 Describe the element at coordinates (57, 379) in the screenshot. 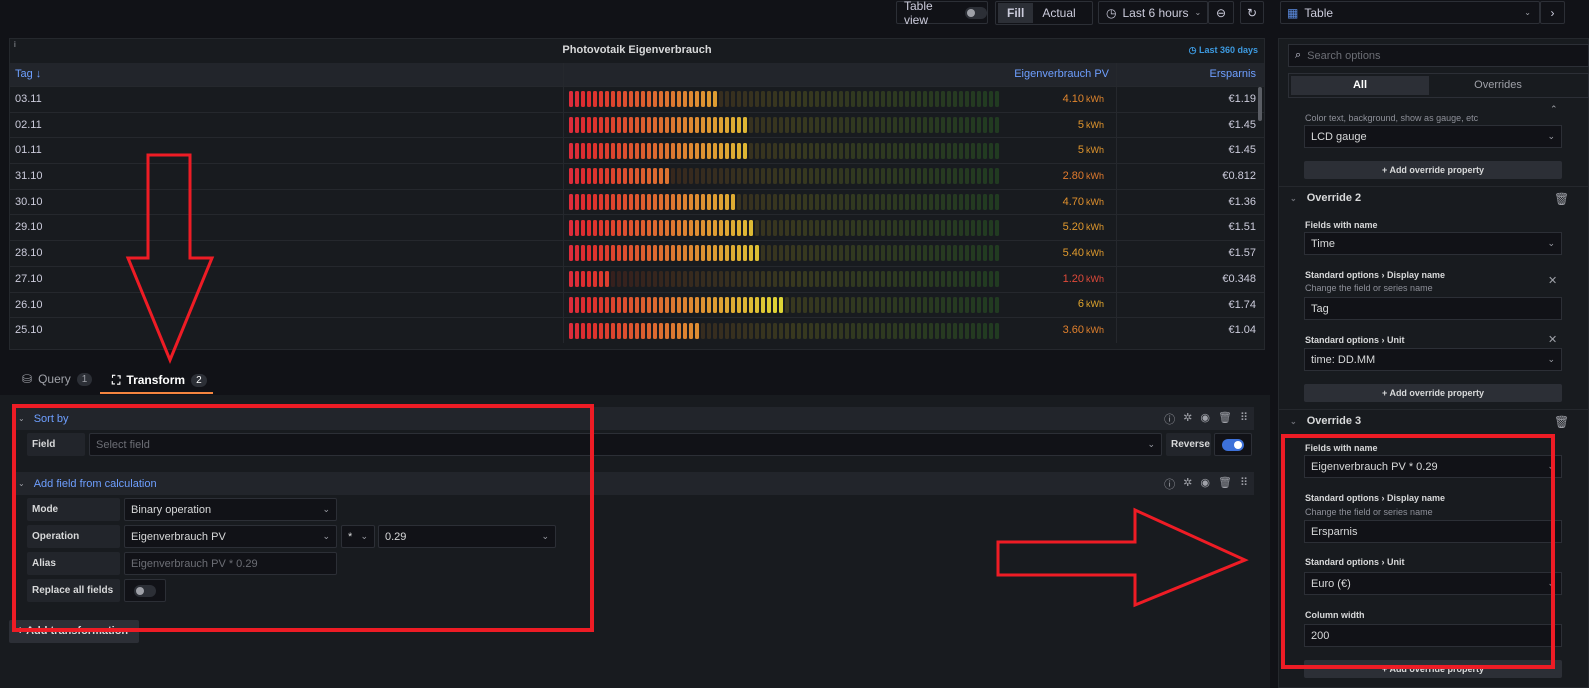

I see `tab-query: ⛁ Query 1` at that location.